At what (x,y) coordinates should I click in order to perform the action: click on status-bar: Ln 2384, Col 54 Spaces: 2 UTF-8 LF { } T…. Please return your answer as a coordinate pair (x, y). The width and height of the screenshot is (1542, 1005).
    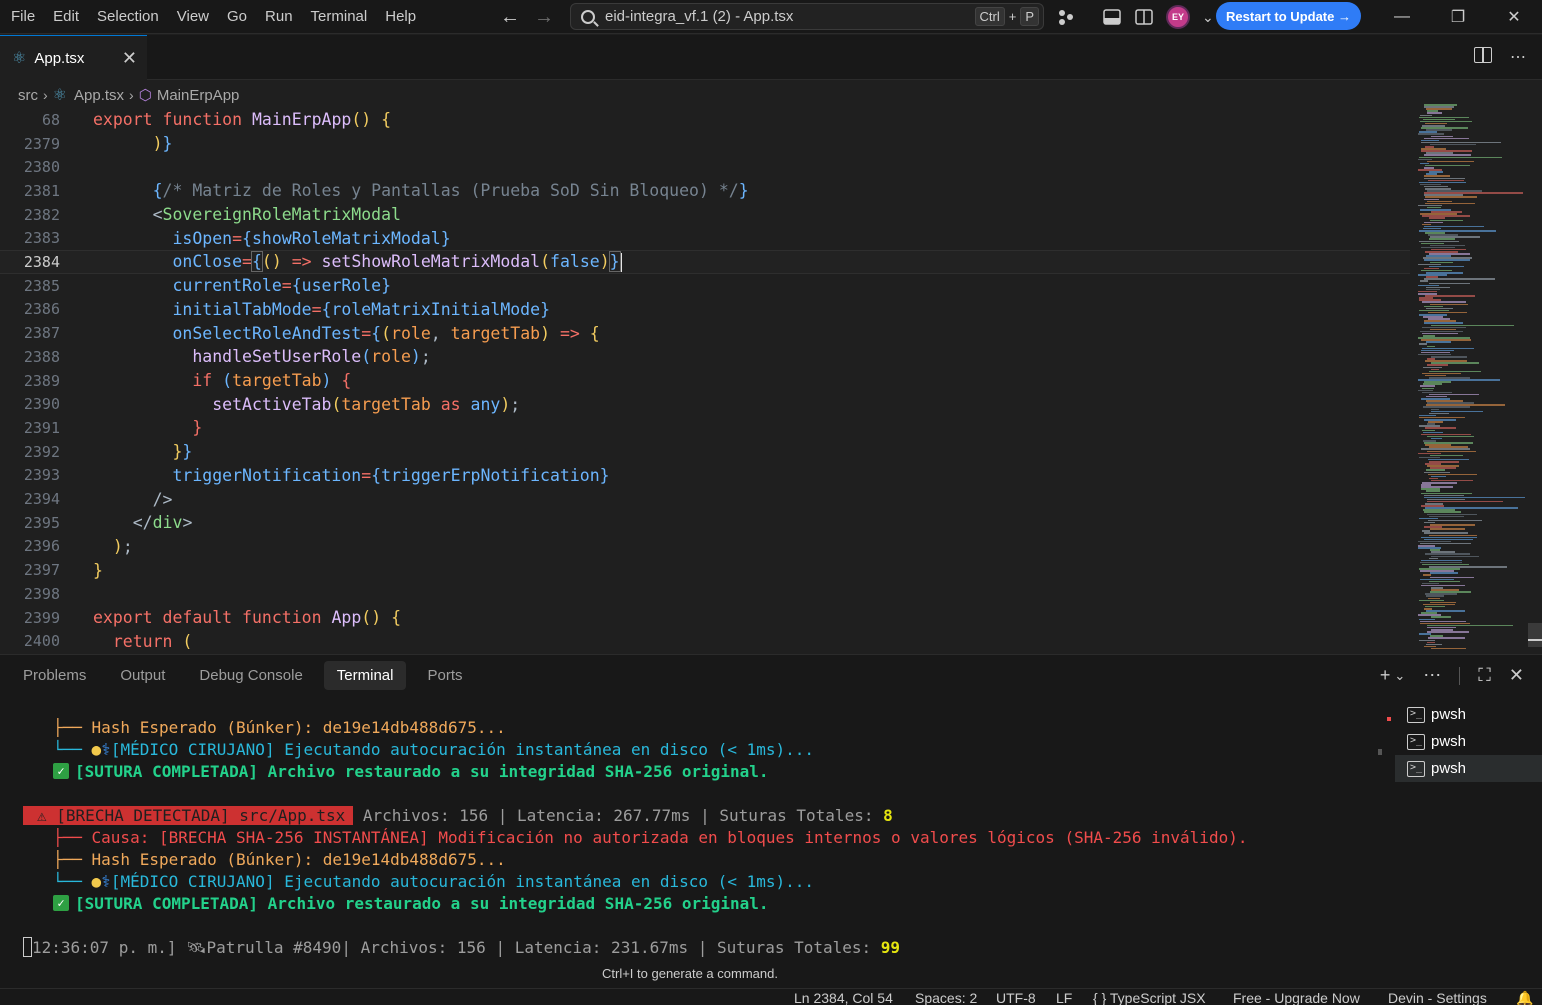
    Looking at the image, I should click on (771, 996).